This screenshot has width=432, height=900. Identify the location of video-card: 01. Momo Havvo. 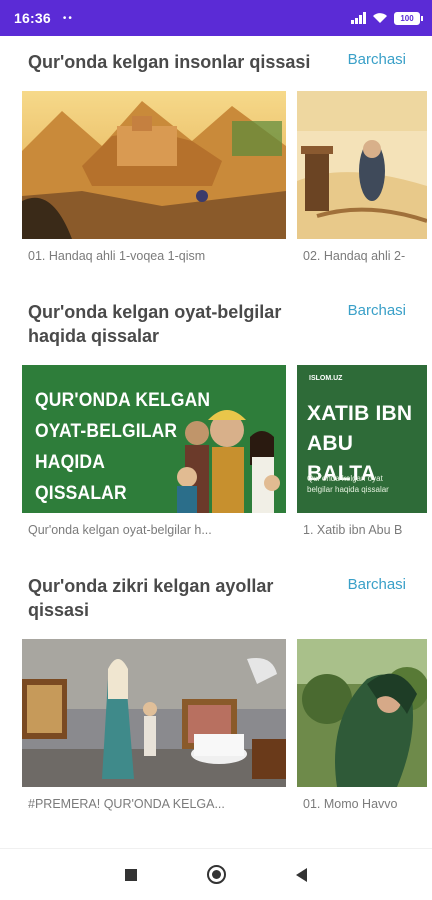
(362, 725).